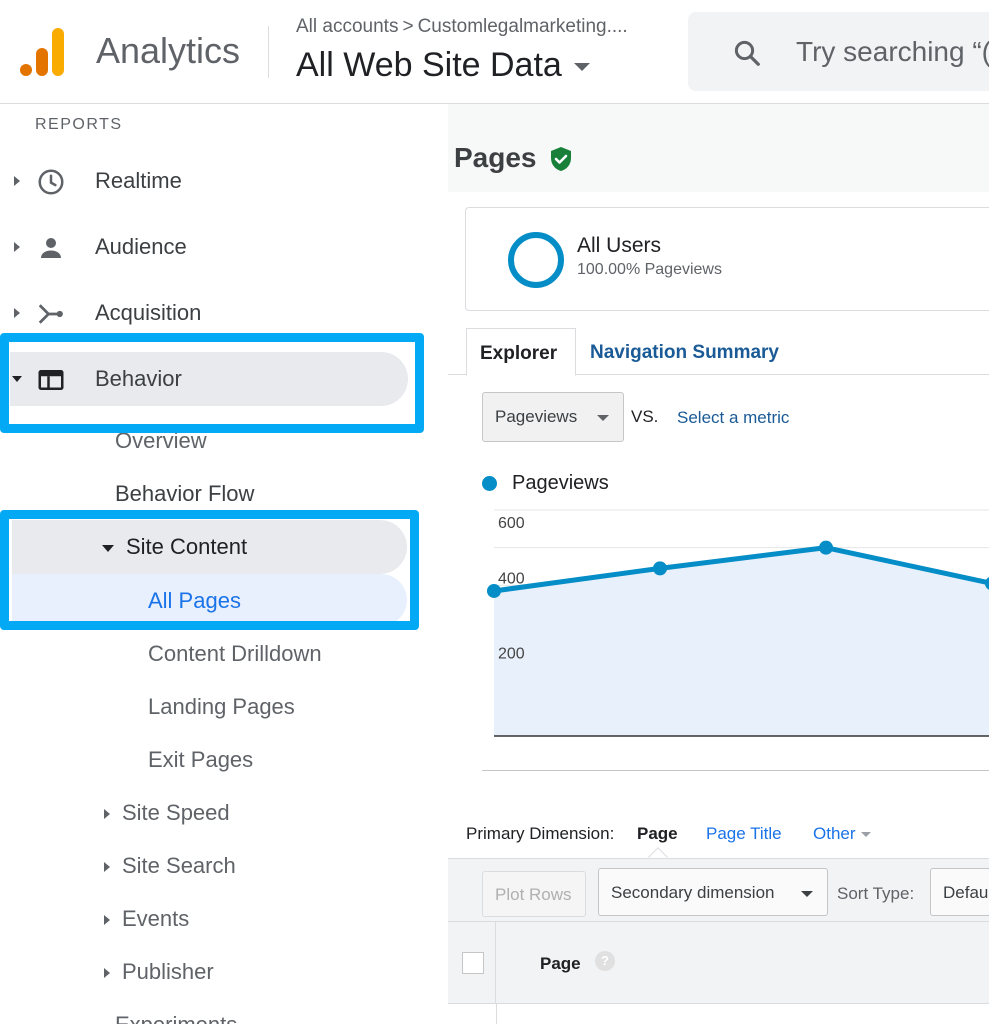  What do you see at coordinates (79, 124) in the screenshot?
I see `reports-section-label: REPORTS` at bounding box center [79, 124].